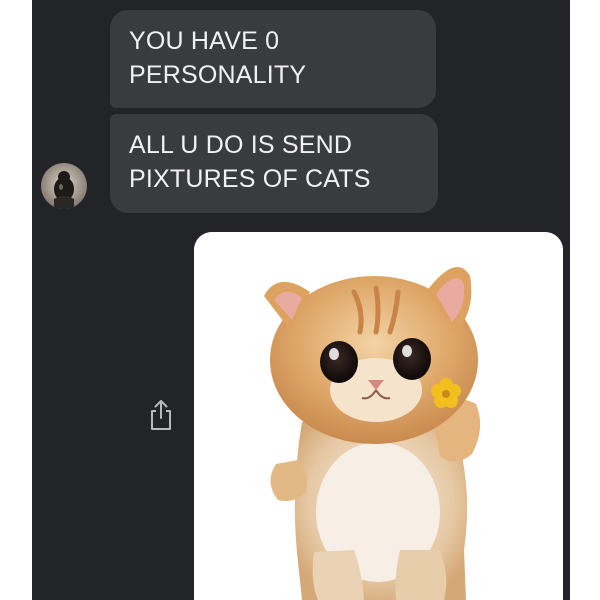  Describe the element at coordinates (64, 190) in the screenshot. I see `avatar-image` at that location.